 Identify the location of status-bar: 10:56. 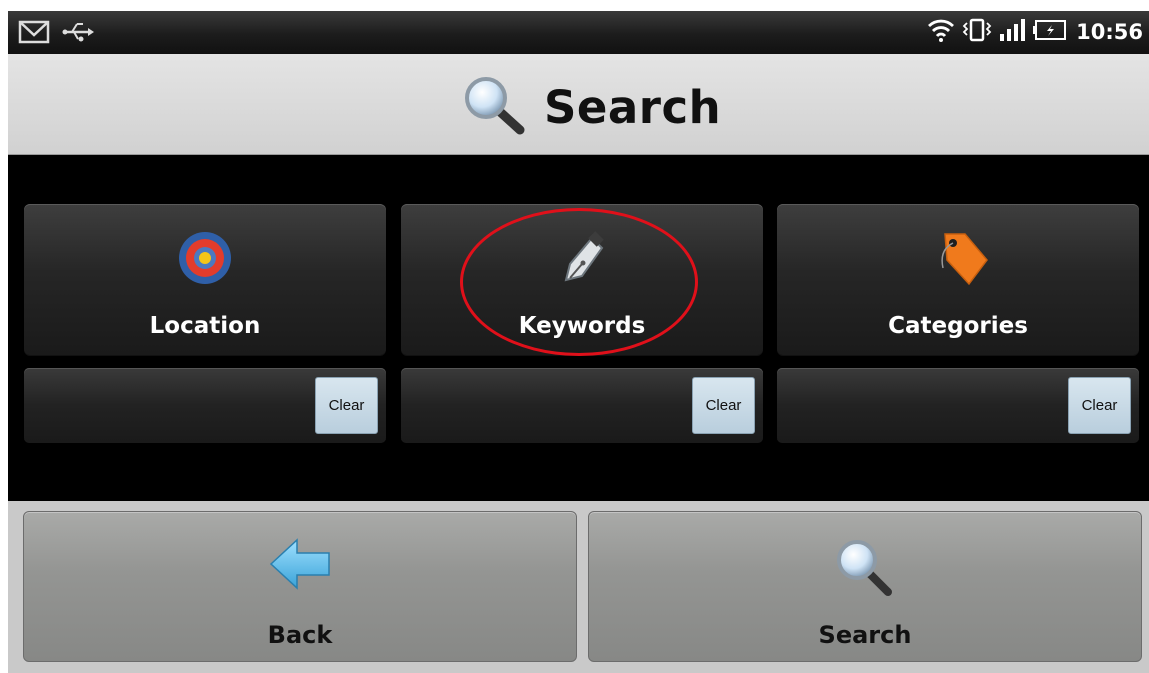
(578, 32).